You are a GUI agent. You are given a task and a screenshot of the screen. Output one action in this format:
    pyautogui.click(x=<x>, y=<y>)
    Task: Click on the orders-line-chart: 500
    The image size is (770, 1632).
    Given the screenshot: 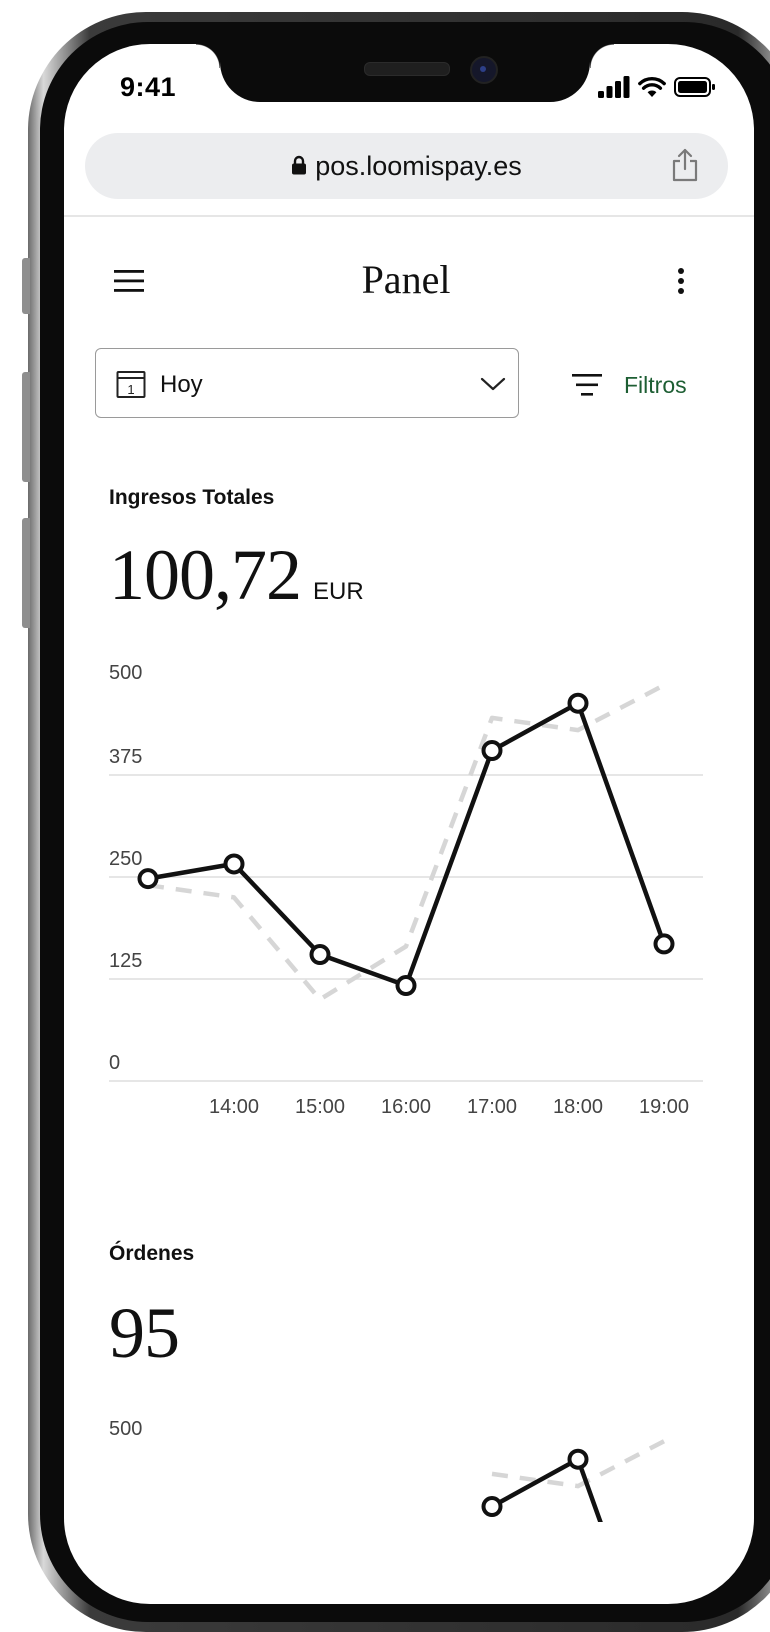 What is the action you would take?
    pyautogui.click(x=387, y=1470)
    